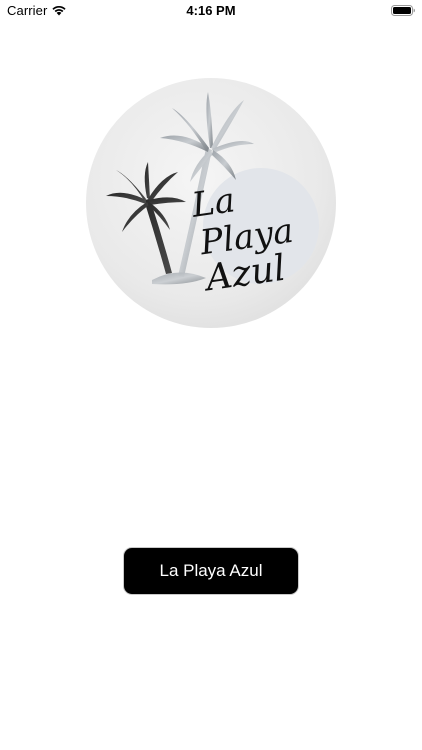  What do you see at coordinates (211, 571) in the screenshot?
I see `la-playa-azul-button: La Playa Azul` at bounding box center [211, 571].